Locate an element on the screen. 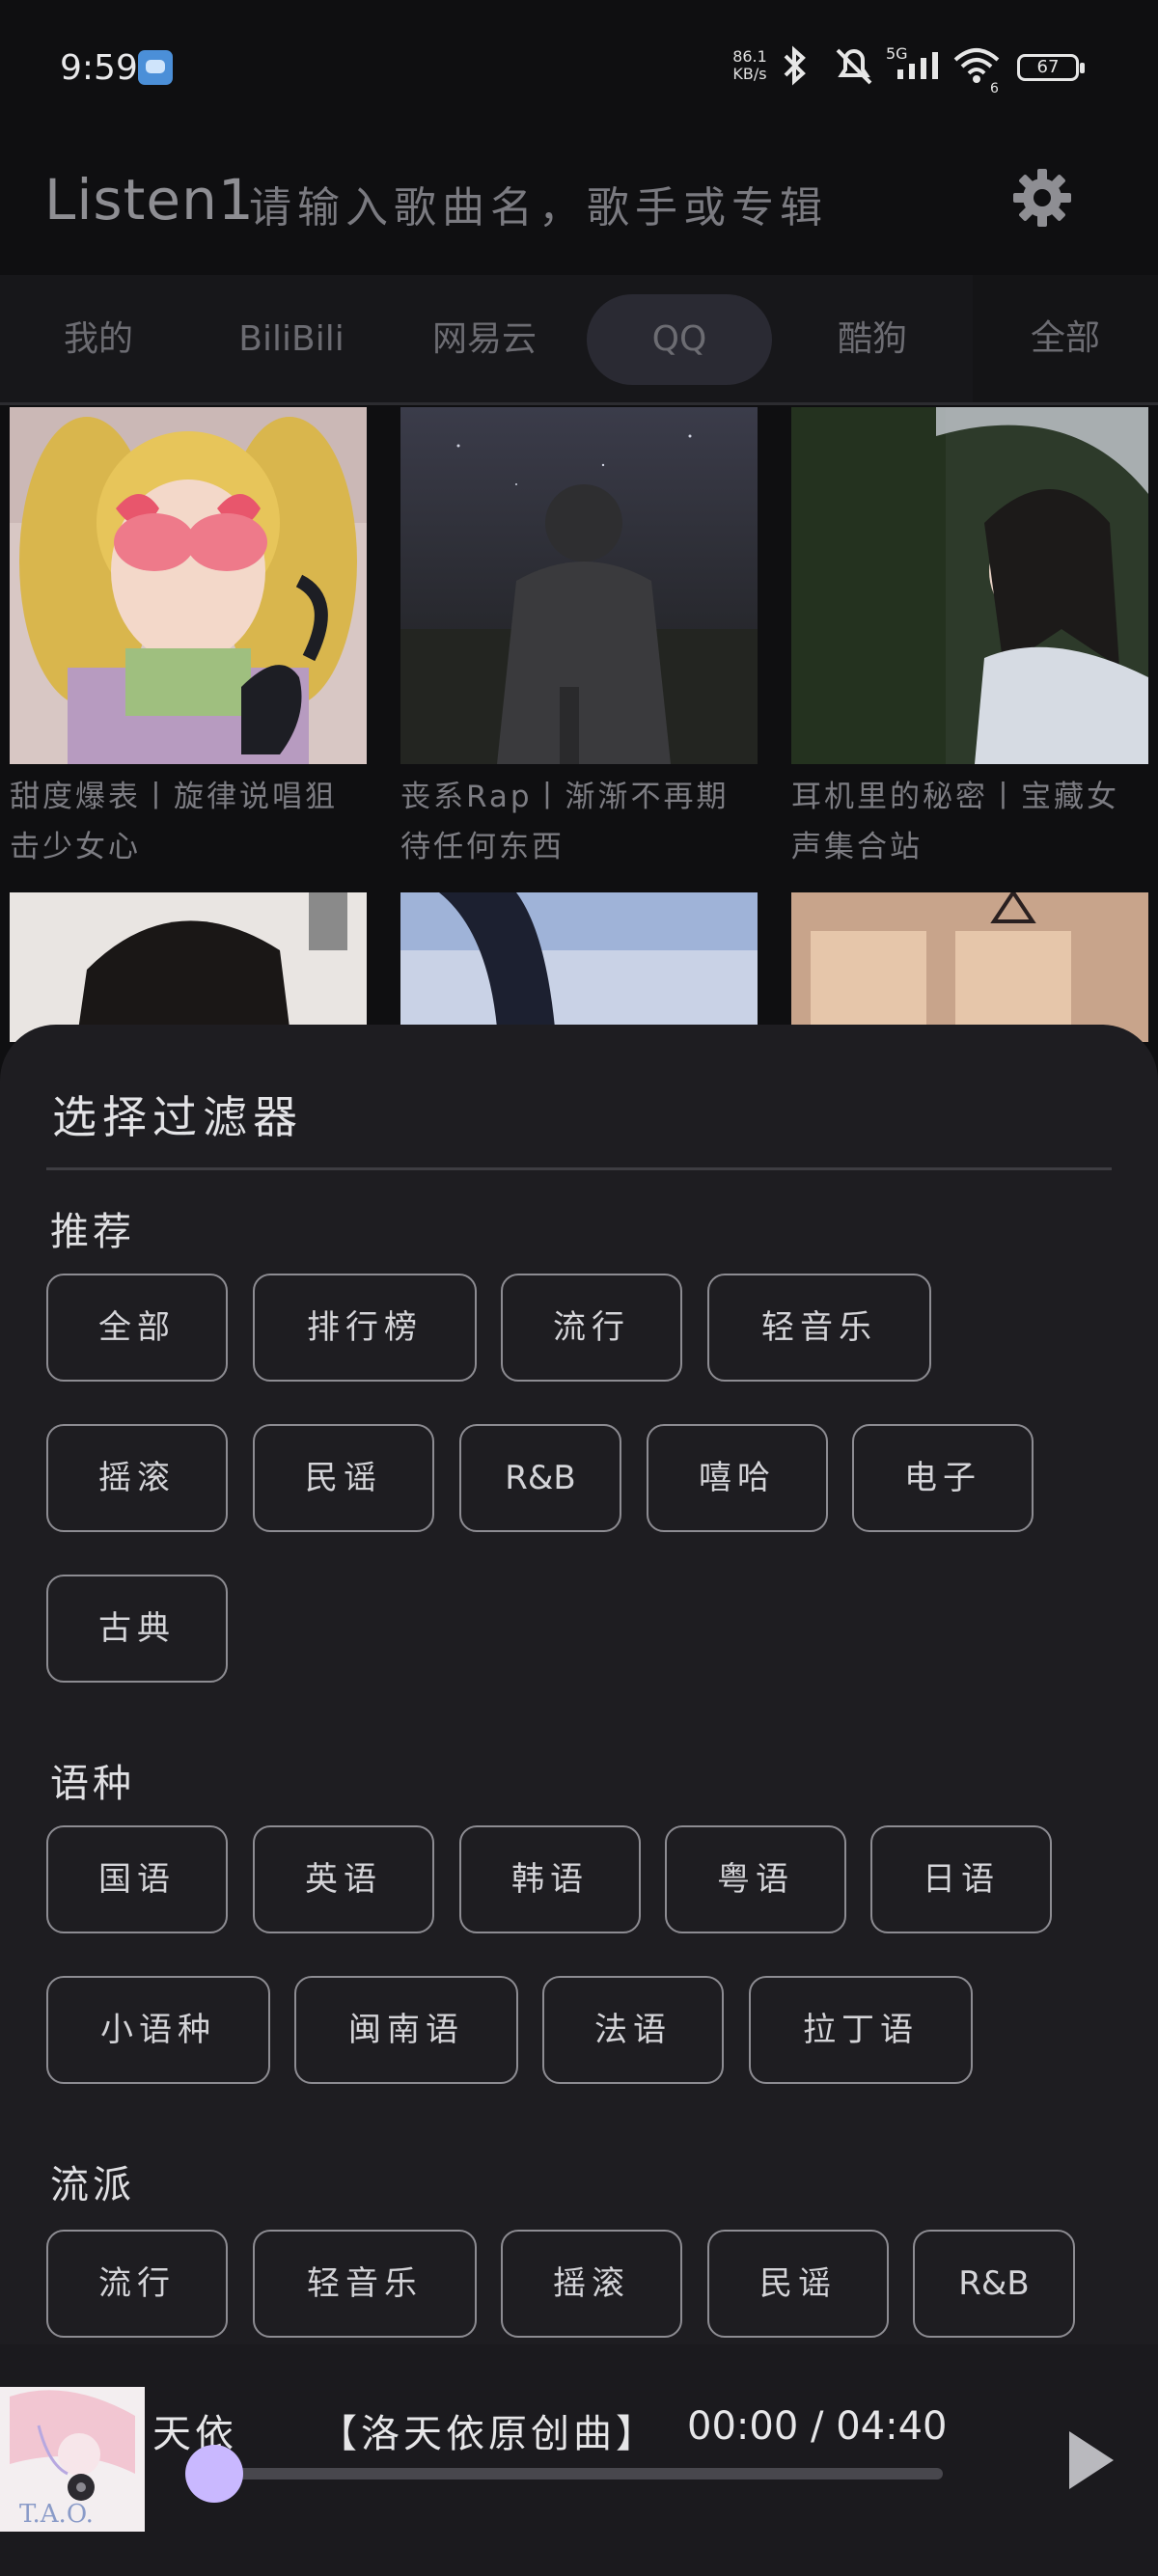  search-input: 请输入歌曲名，歌手或专辑 is located at coordinates (538, 204).